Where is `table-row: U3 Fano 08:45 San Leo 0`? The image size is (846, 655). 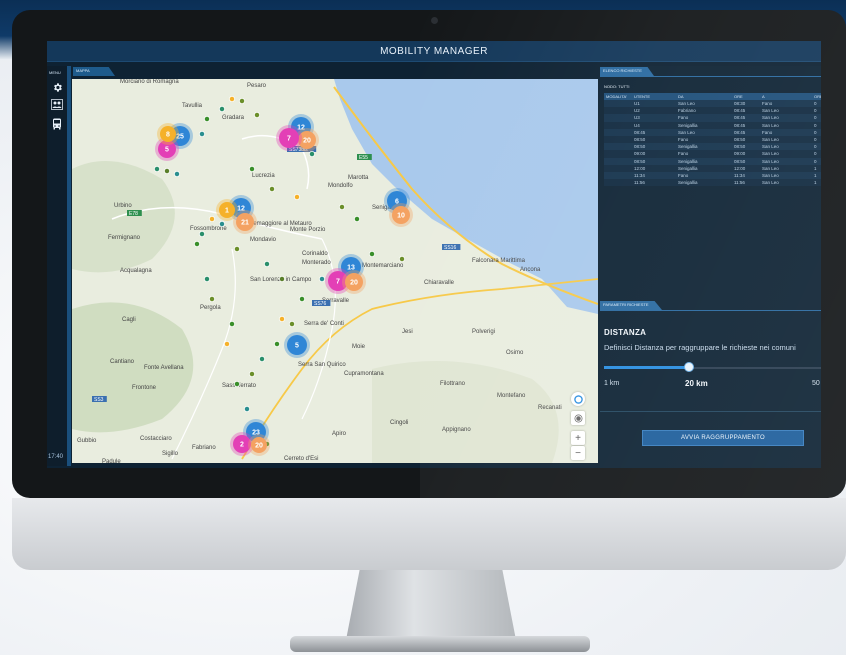 table-row: U3 Fano 08:45 San Leo 0 is located at coordinates (712, 118).